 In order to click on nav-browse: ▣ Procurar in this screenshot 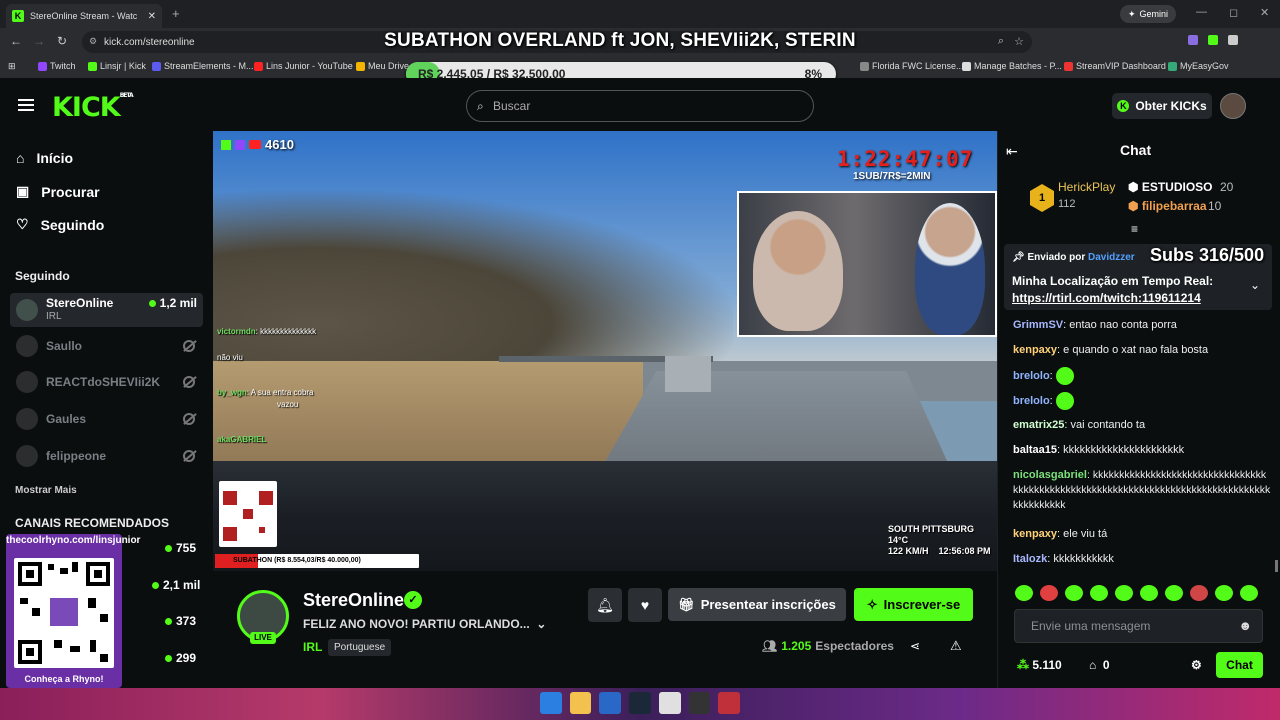, I will do `click(58, 191)`.